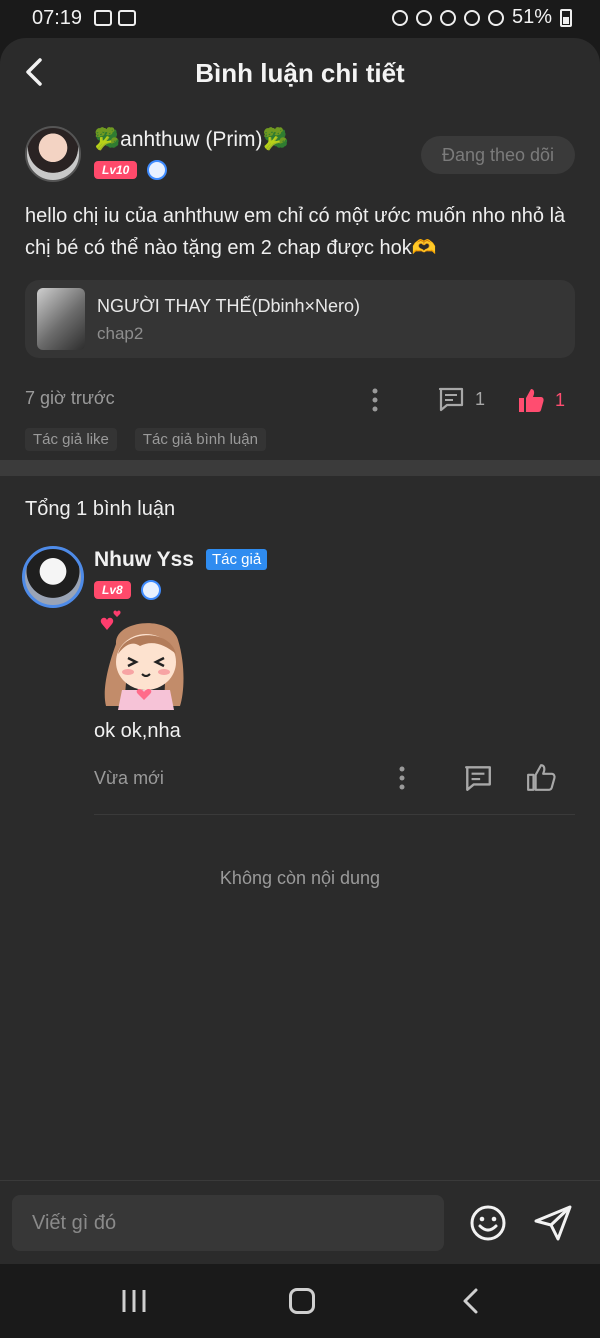 The width and height of the screenshot is (600, 1338). I want to click on comment-time: 7 giờ trước, so click(70, 398).